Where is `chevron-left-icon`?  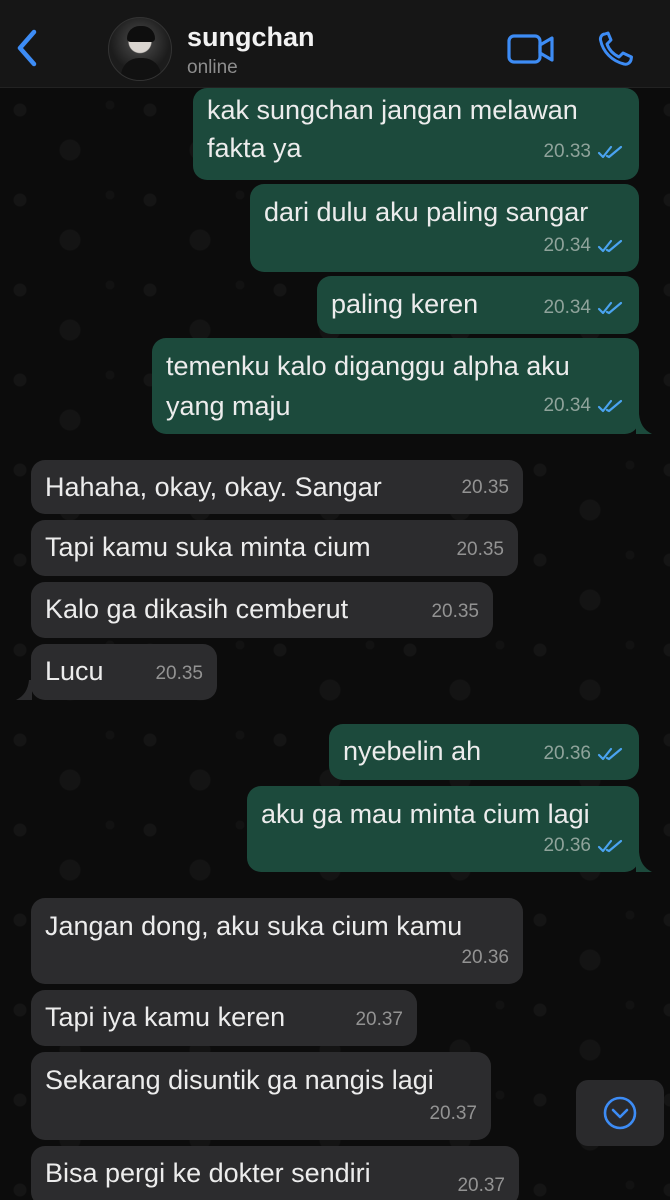 chevron-left-icon is located at coordinates (27, 48).